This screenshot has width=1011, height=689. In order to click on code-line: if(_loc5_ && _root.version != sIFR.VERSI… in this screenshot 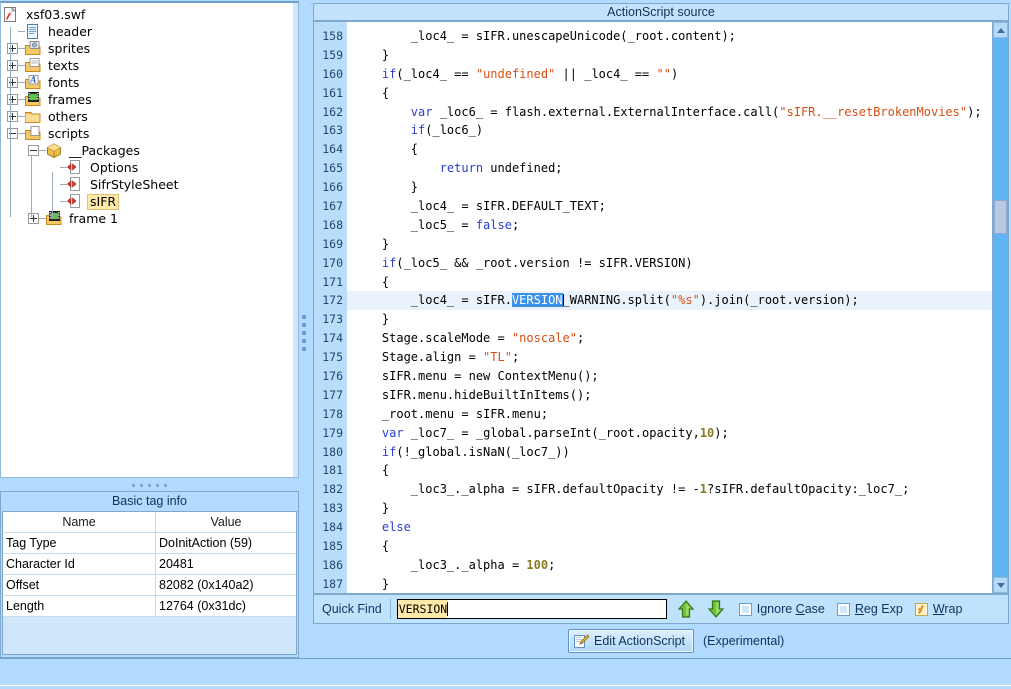, I will do `click(670, 263)`.